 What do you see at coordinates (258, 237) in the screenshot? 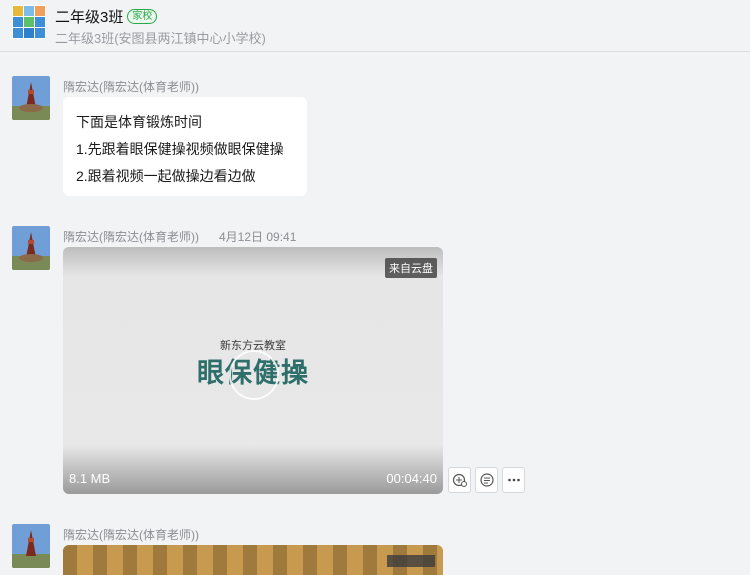
I see `message-time: 4月12日 09:41` at bounding box center [258, 237].